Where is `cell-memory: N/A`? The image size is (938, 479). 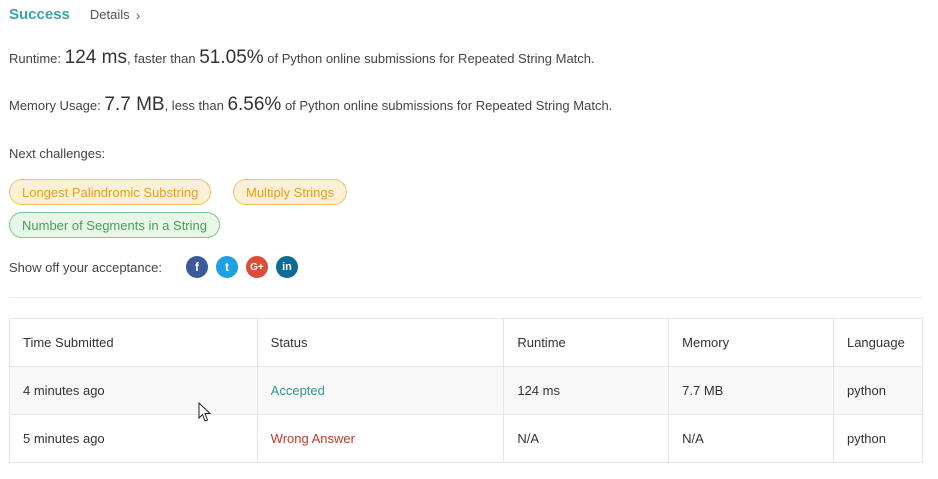 cell-memory: N/A is located at coordinates (751, 438).